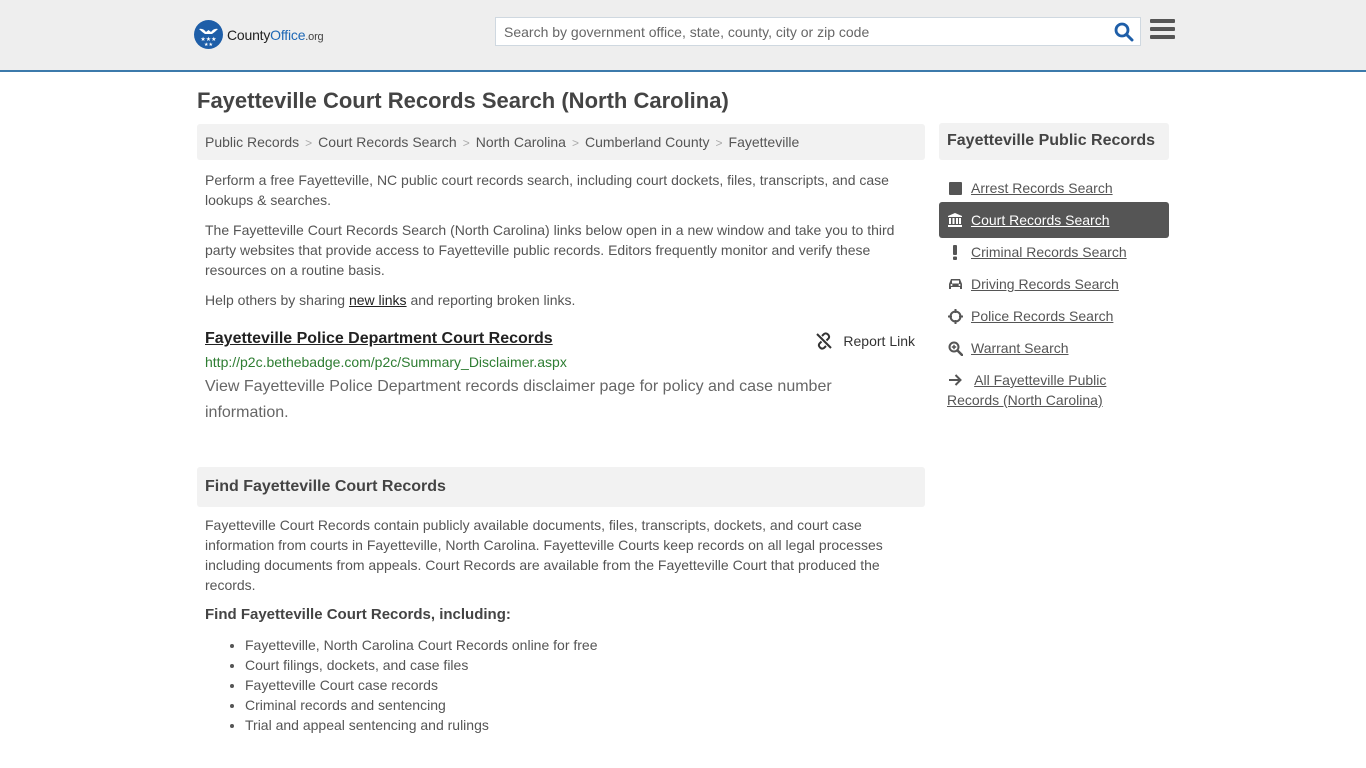 This screenshot has width=1366, height=768. I want to click on site-logo: ★★★ ★★ CountyOffice.org, so click(259, 34).